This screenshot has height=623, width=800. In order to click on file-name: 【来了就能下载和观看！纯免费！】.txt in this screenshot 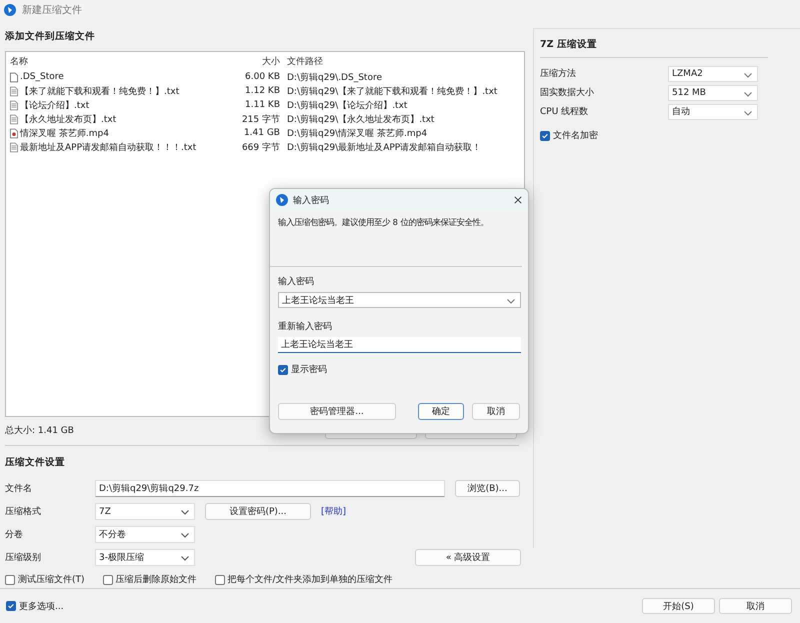, I will do `click(100, 91)`.